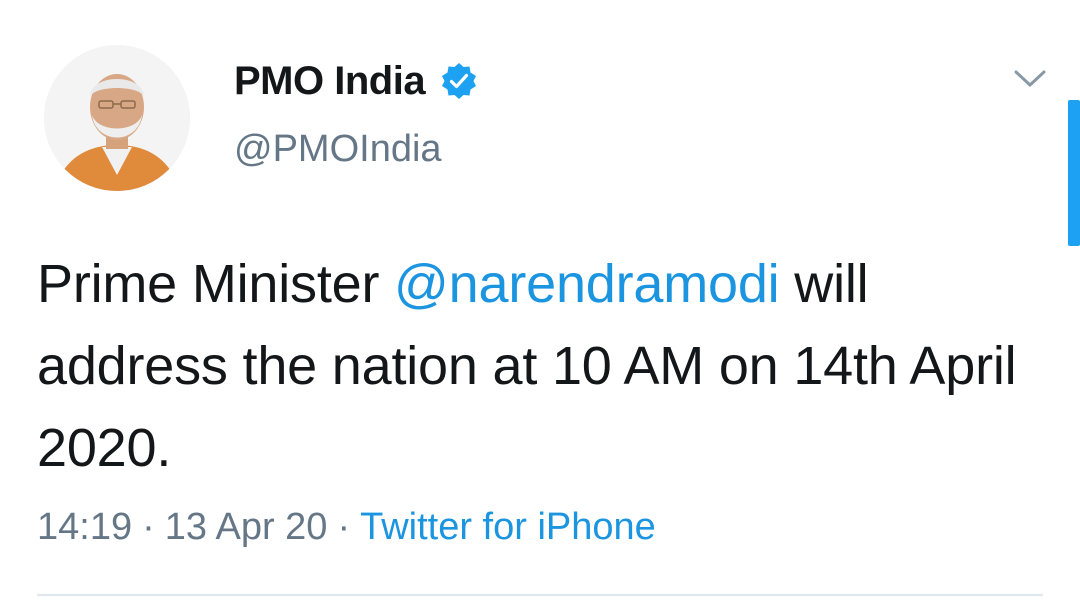 The height and width of the screenshot is (600, 1080). Describe the element at coordinates (508, 527) in the screenshot. I see `tweet-source-link: Twitter for iPhone` at that location.